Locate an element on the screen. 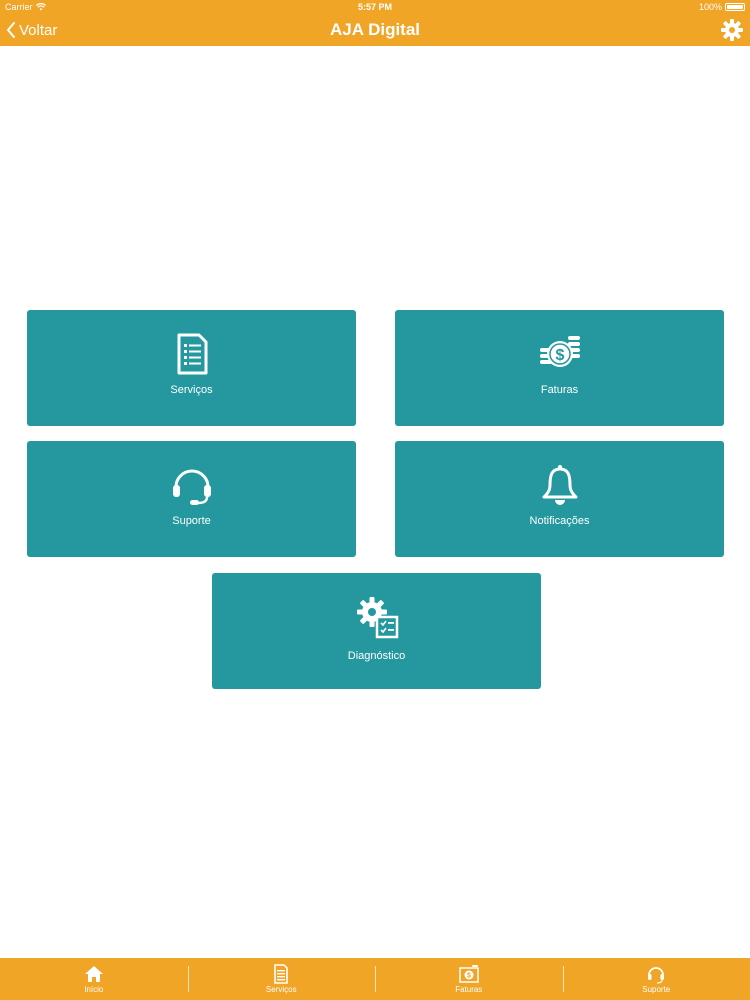 The image size is (750, 1000). document-icon is located at coordinates (281, 974).